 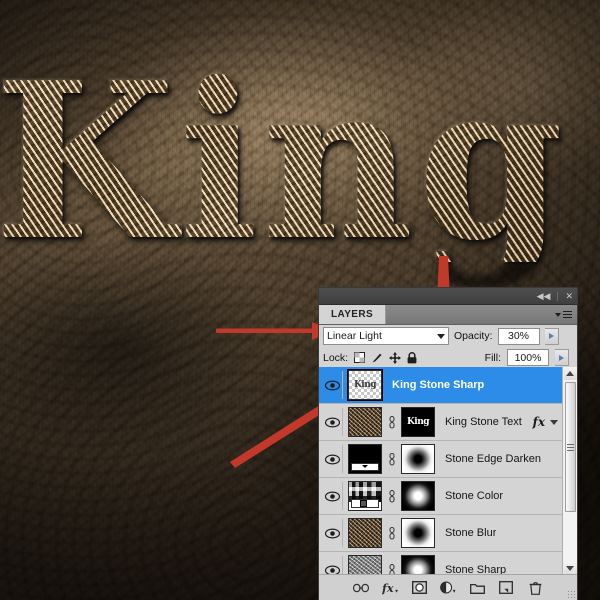 What do you see at coordinates (570, 568) in the screenshot?
I see `triangle-down-icon` at bounding box center [570, 568].